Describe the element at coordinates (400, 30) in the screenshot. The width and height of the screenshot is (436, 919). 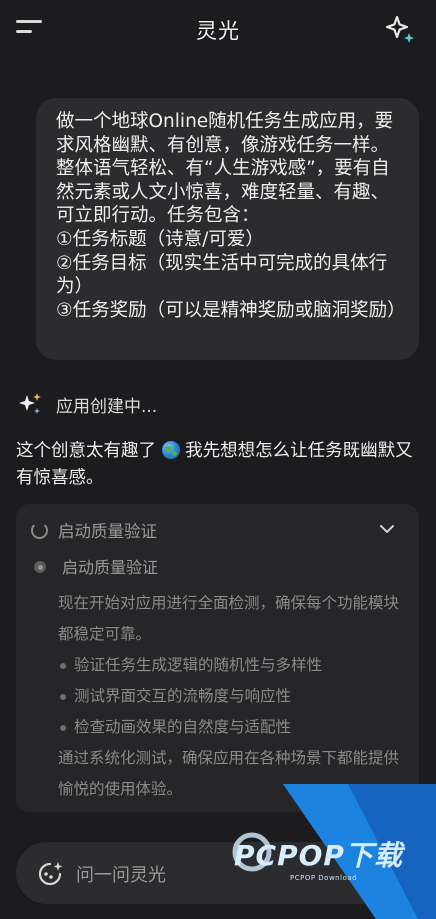
I see `new-chat-sparkle-icon` at that location.